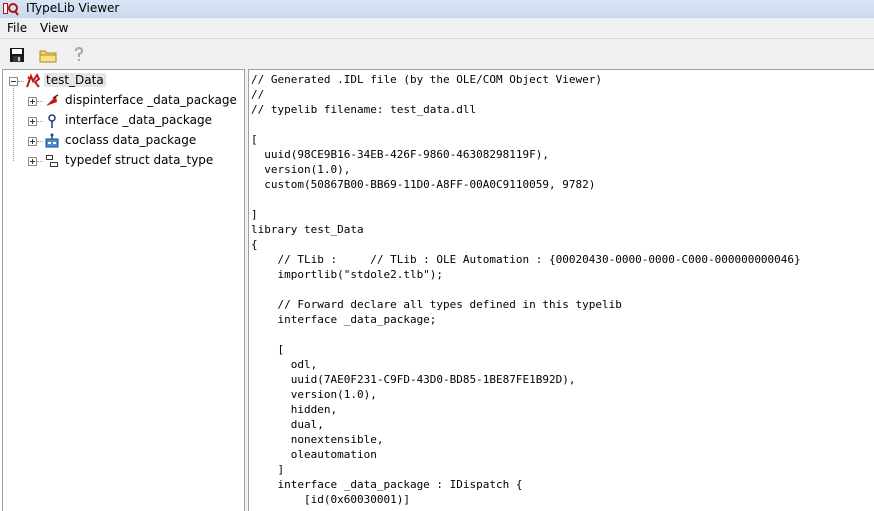 The height and width of the screenshot is (511, 874). I want to click on tree-root: test_Data, so click(123, 81).